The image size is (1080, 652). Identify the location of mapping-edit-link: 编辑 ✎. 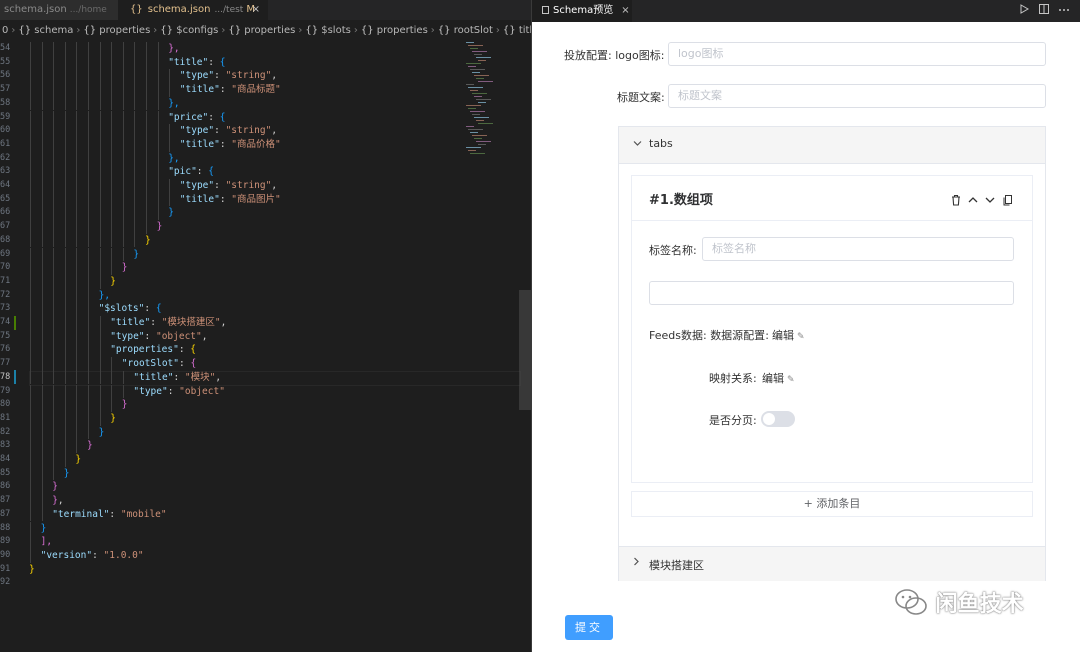
(778, 378).